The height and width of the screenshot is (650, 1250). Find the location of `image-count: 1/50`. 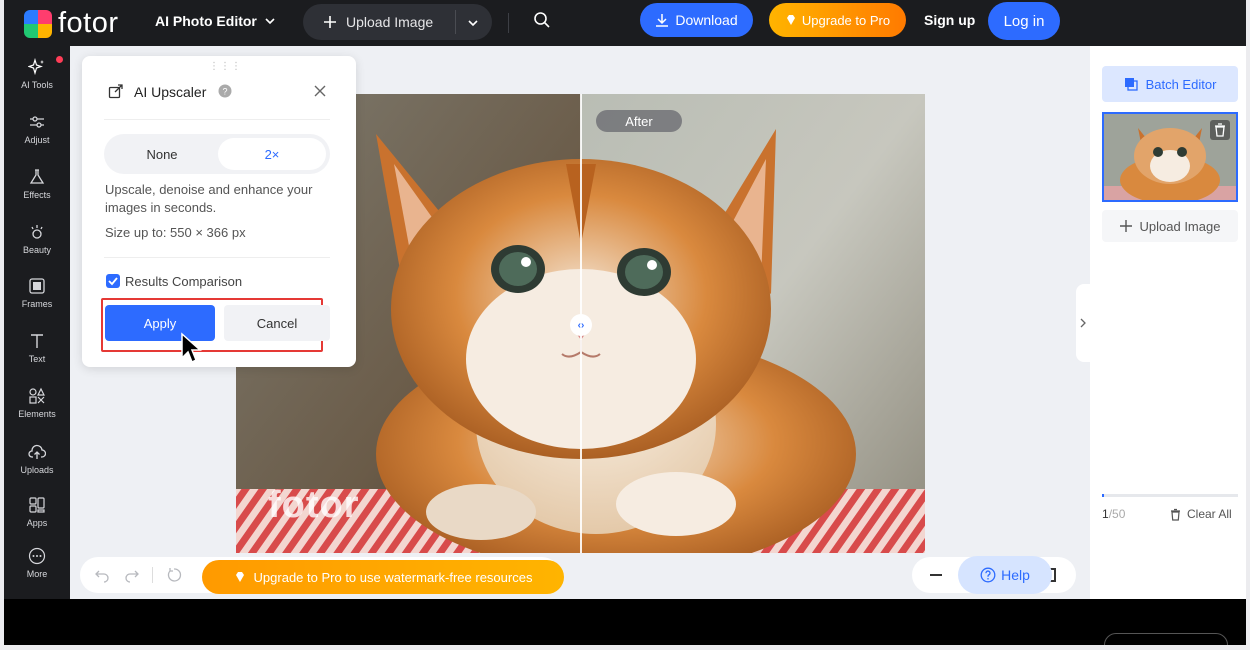

image-count: 1/50 is located at coordinates (1113, 514).